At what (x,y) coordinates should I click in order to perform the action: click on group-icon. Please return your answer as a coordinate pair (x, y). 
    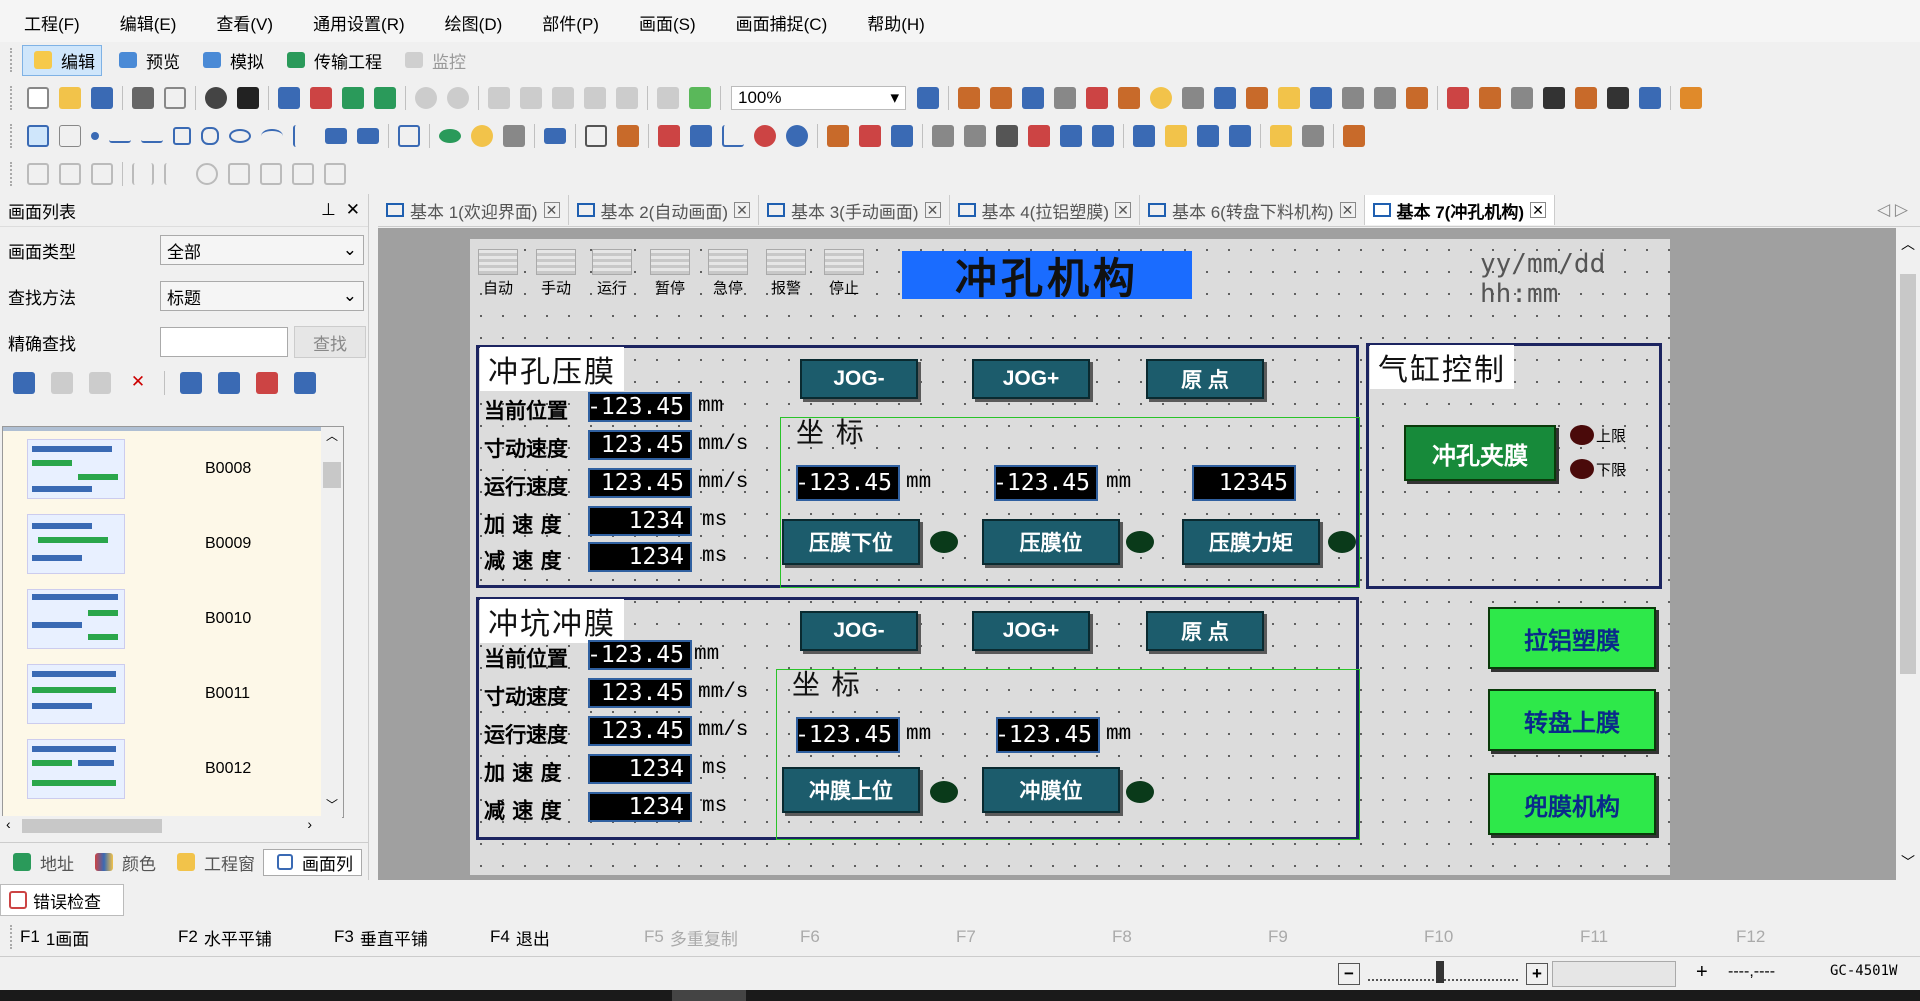
    Looking at the image, I should click on (303, 174).